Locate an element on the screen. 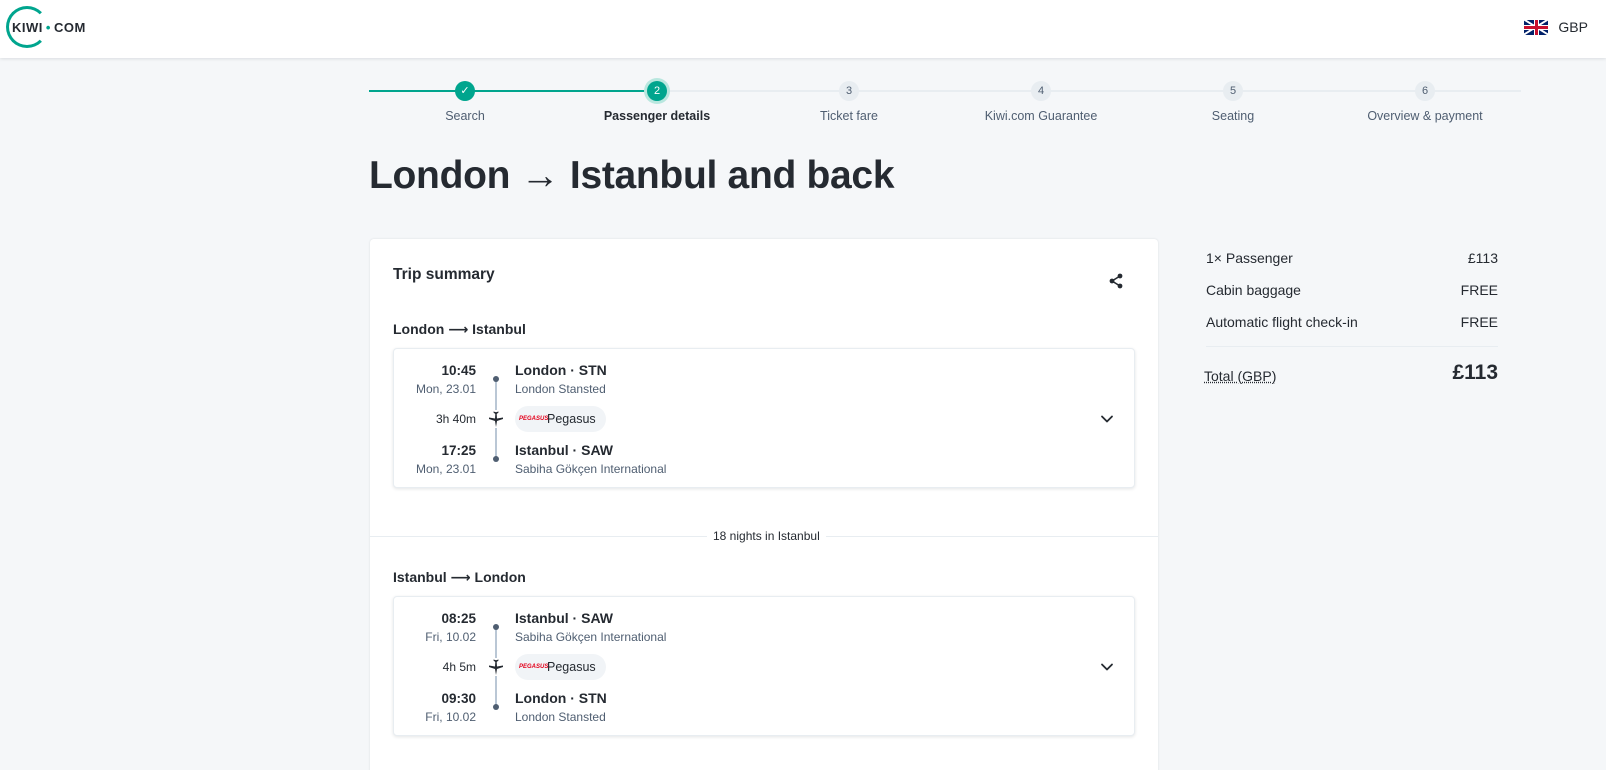 The image size is (1606, 770). price-divider is located at coordinates (1352, 346).